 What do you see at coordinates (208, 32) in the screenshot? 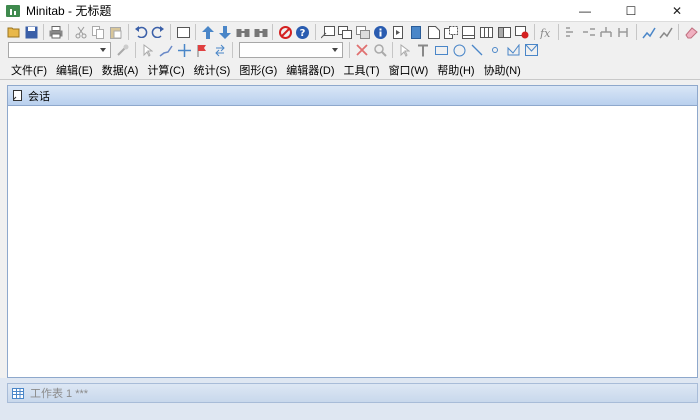
I see `arrow-up-icon` at bounding box center [208, 32].